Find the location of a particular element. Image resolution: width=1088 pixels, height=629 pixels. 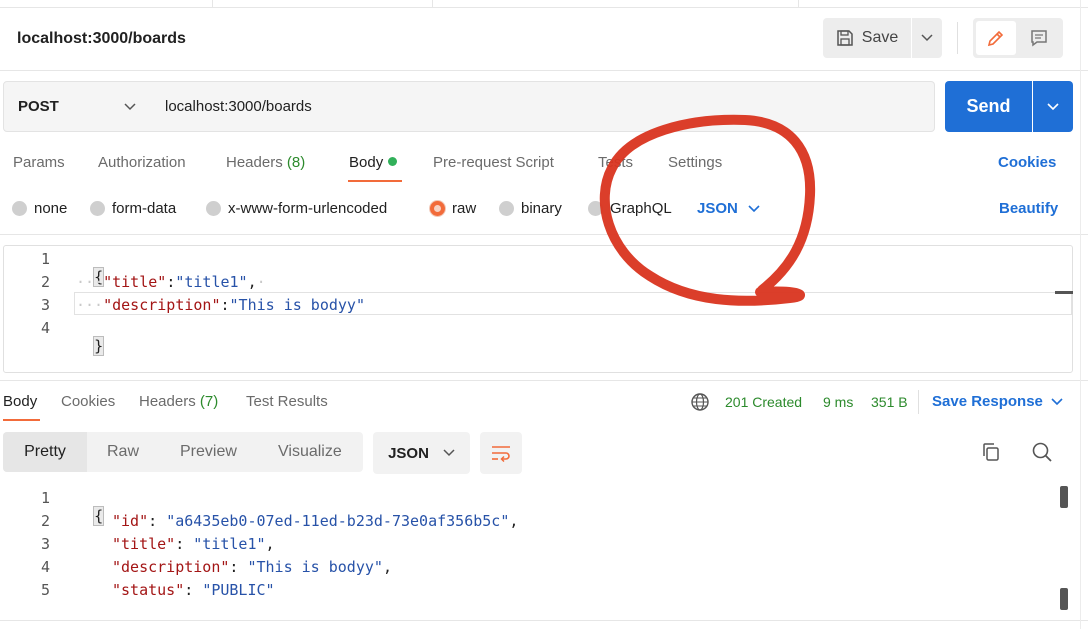

response-format-select: JSON is located at coordinates (421, 453).